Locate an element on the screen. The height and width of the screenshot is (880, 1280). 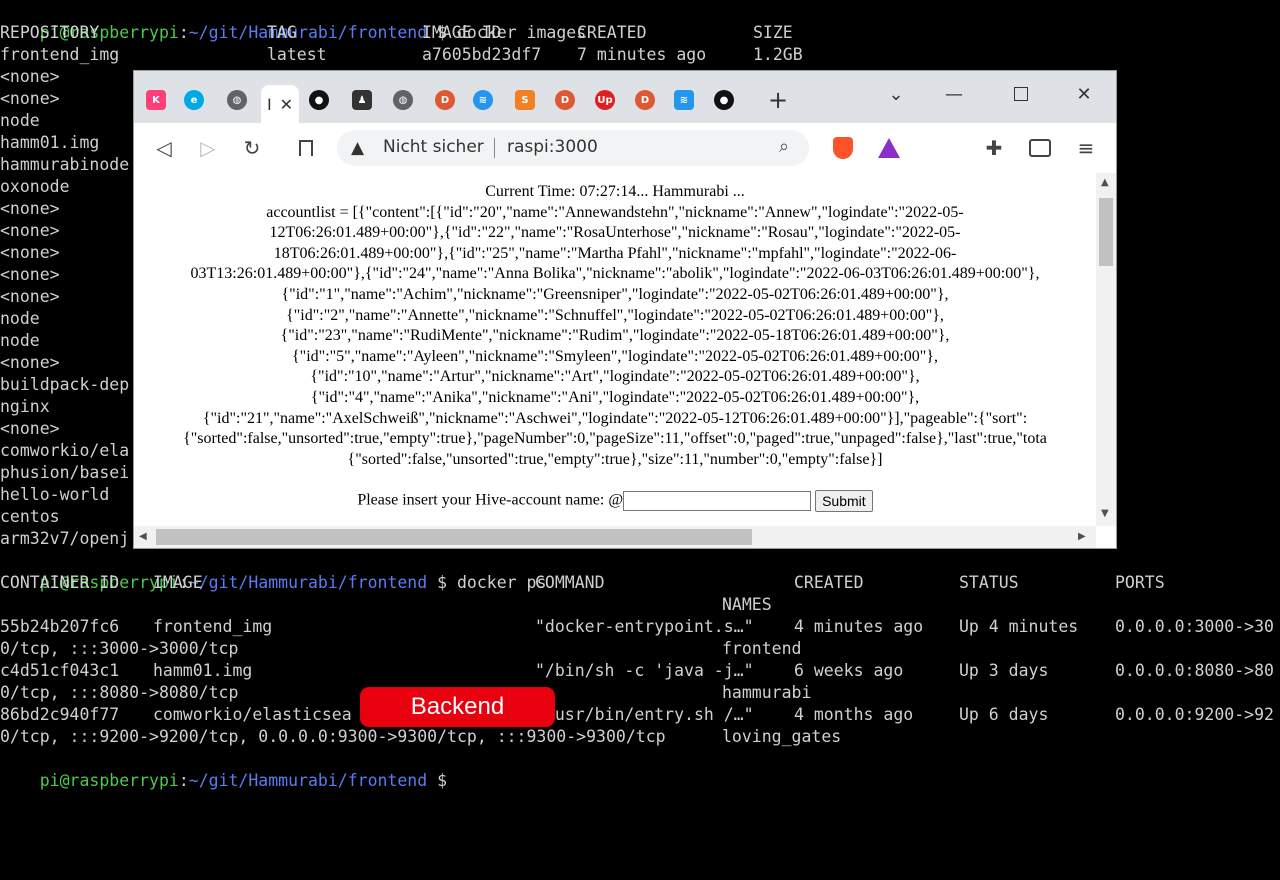
reload-icon: ↻ is located at coordinates (252, 148).